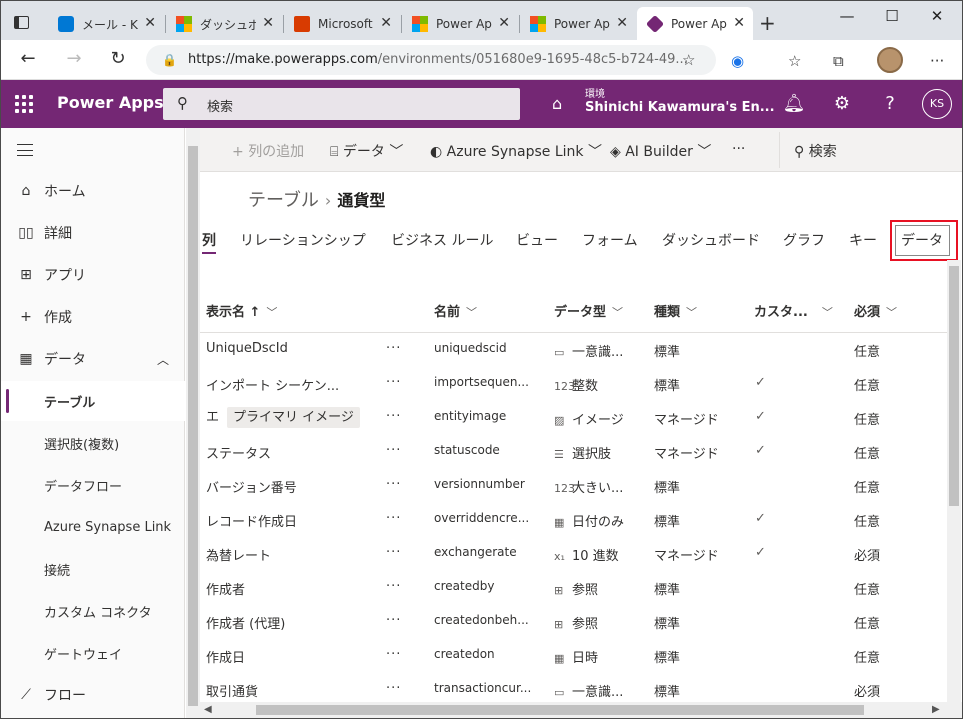 The width and height of the screenshot is (963, 719). What do you see at coordinates (209, 240) in the screenshot?
I see `tab-columns: 列` at bounding box center [209, 240].